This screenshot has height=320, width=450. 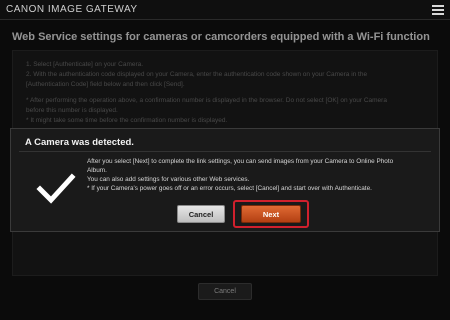 What do you see at coordinates (201, 214) in the screenshot?
I see `dialog-cancel-button: Cancel` at bounding box center [201, 214].